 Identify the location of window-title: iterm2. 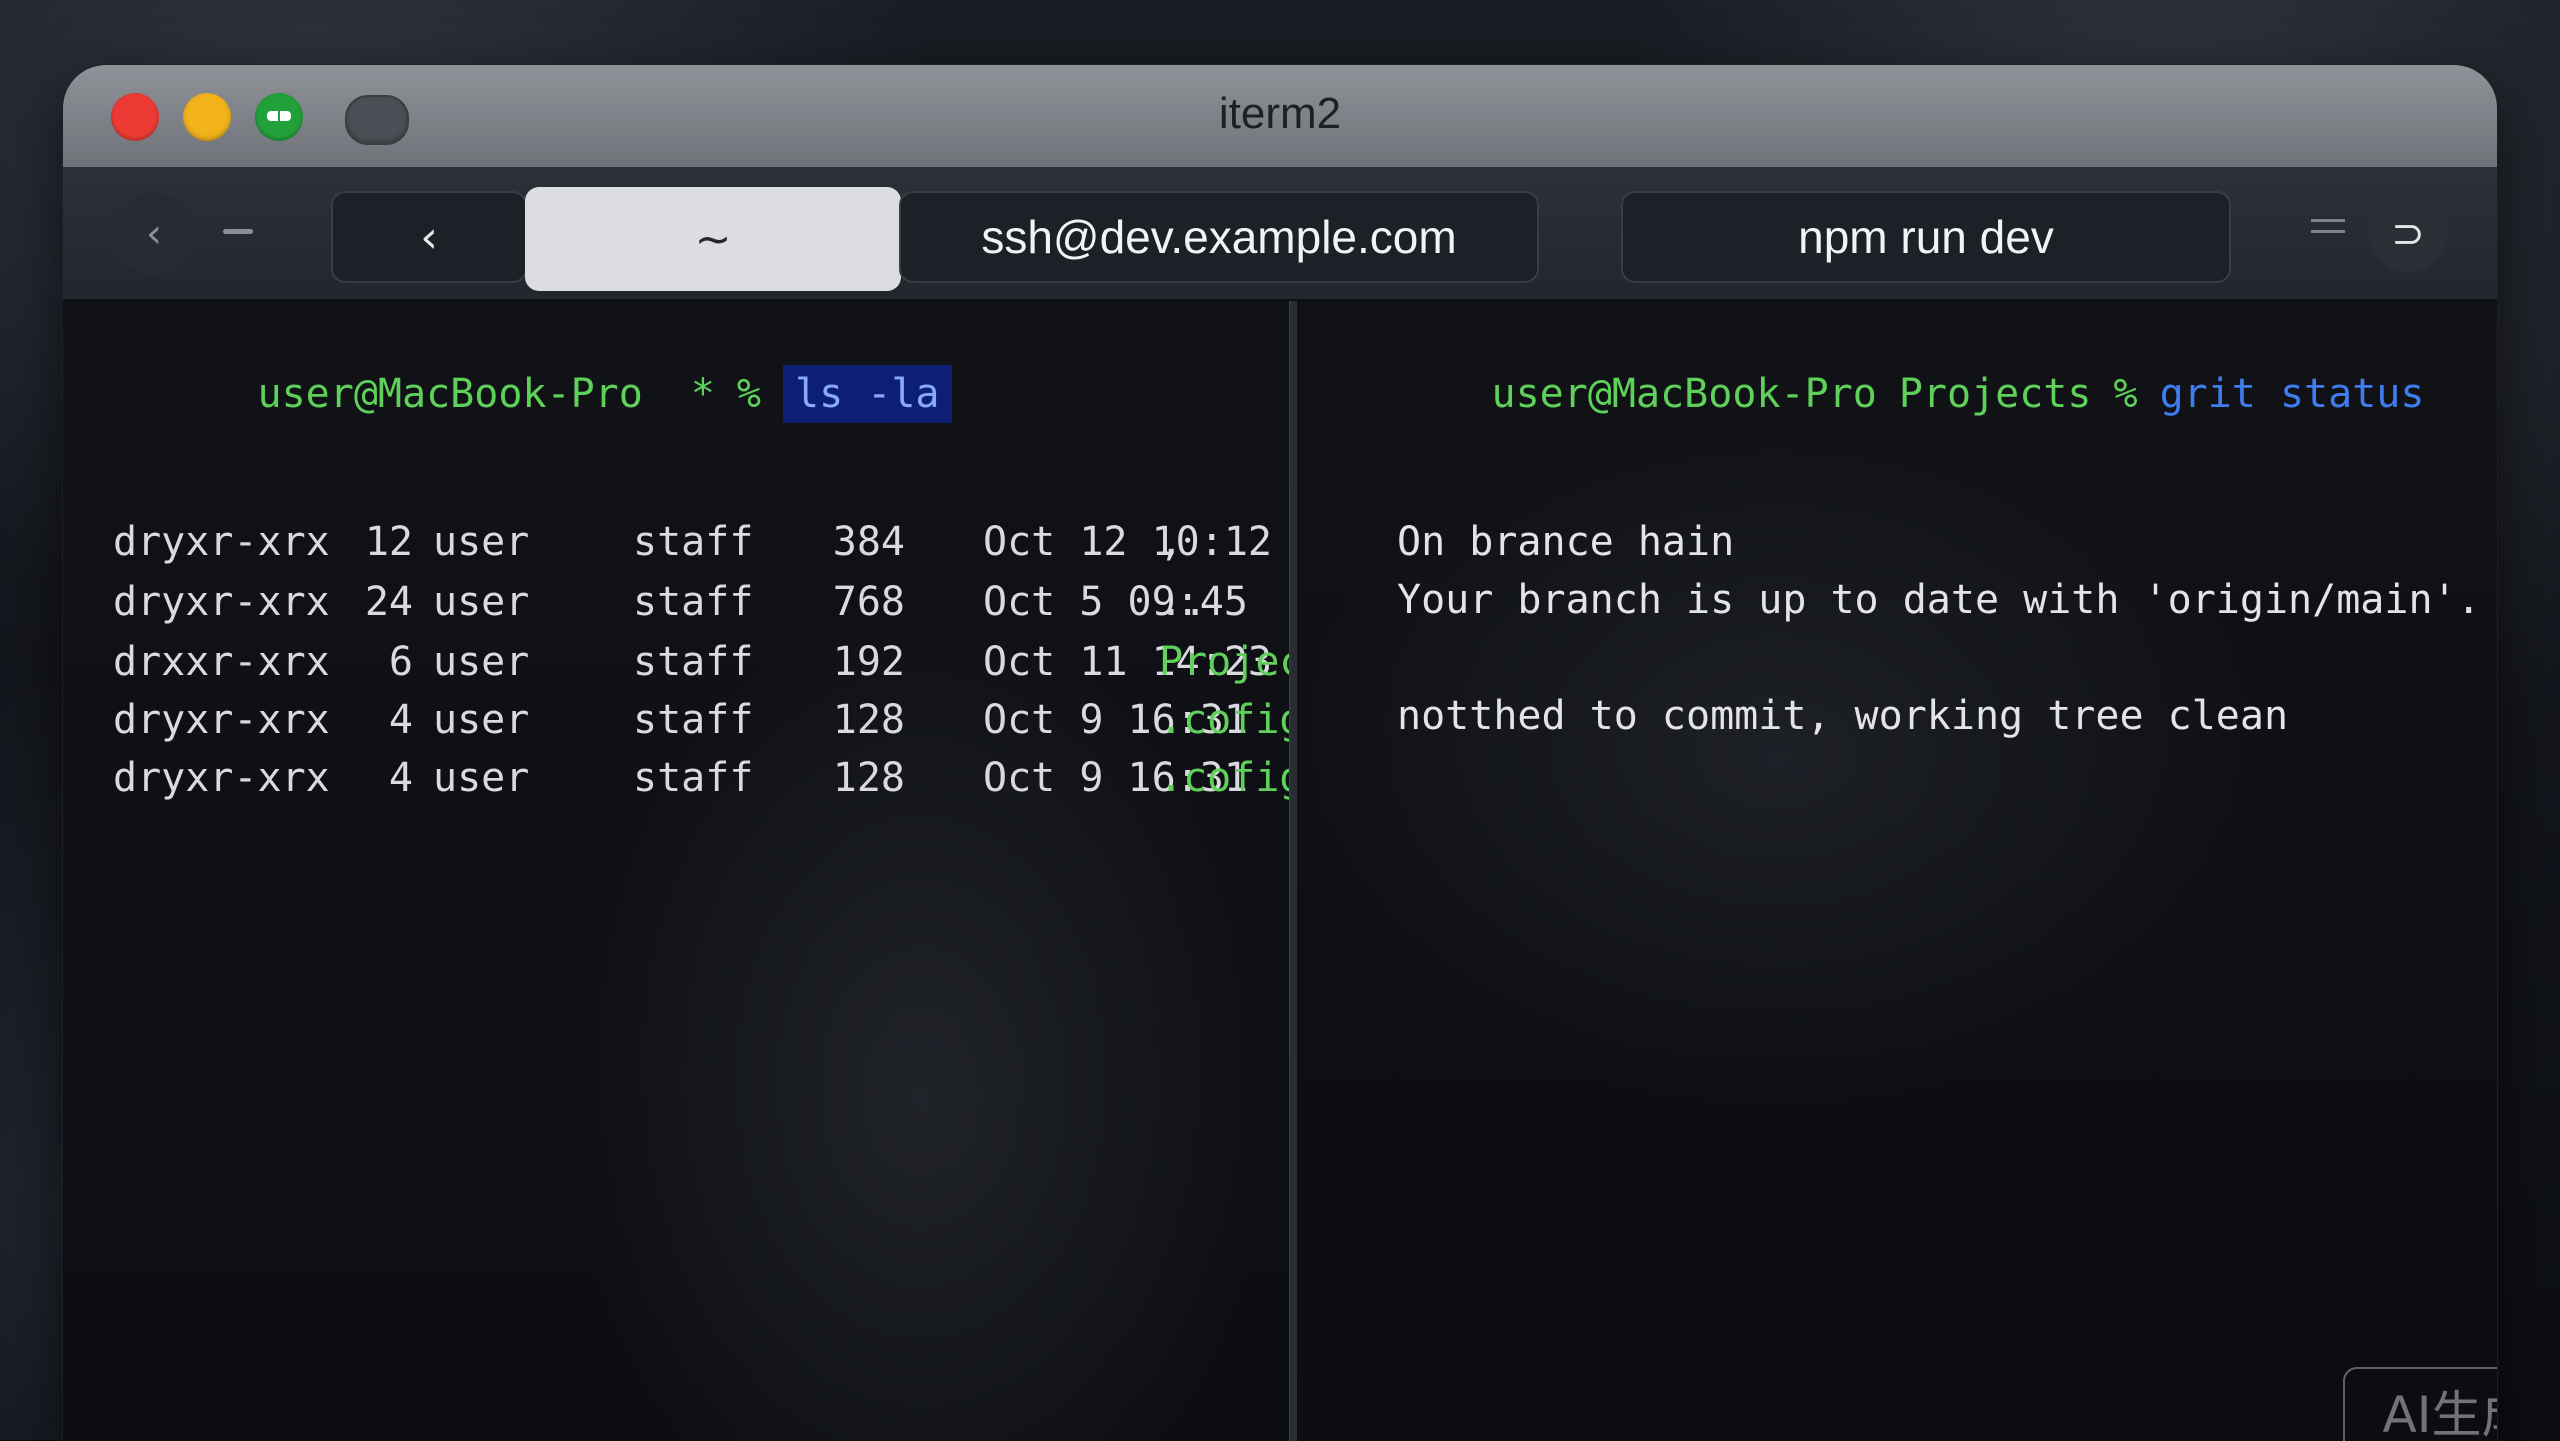
(1280, 113).